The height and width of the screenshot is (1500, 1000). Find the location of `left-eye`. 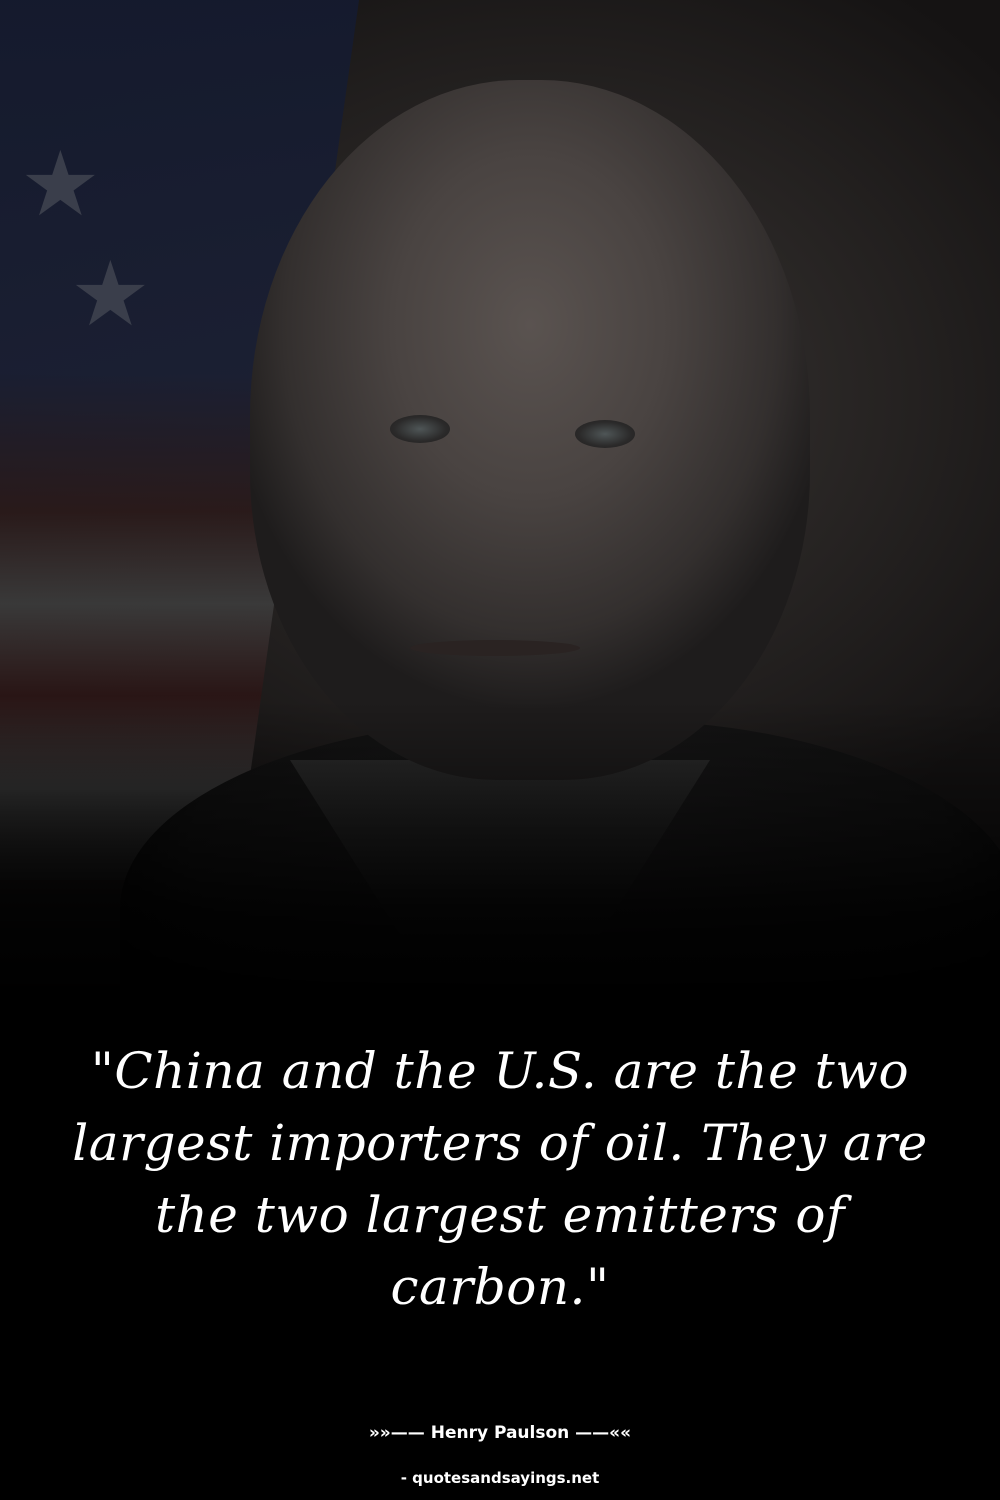

left-eye is located at coordinates (420, 429).